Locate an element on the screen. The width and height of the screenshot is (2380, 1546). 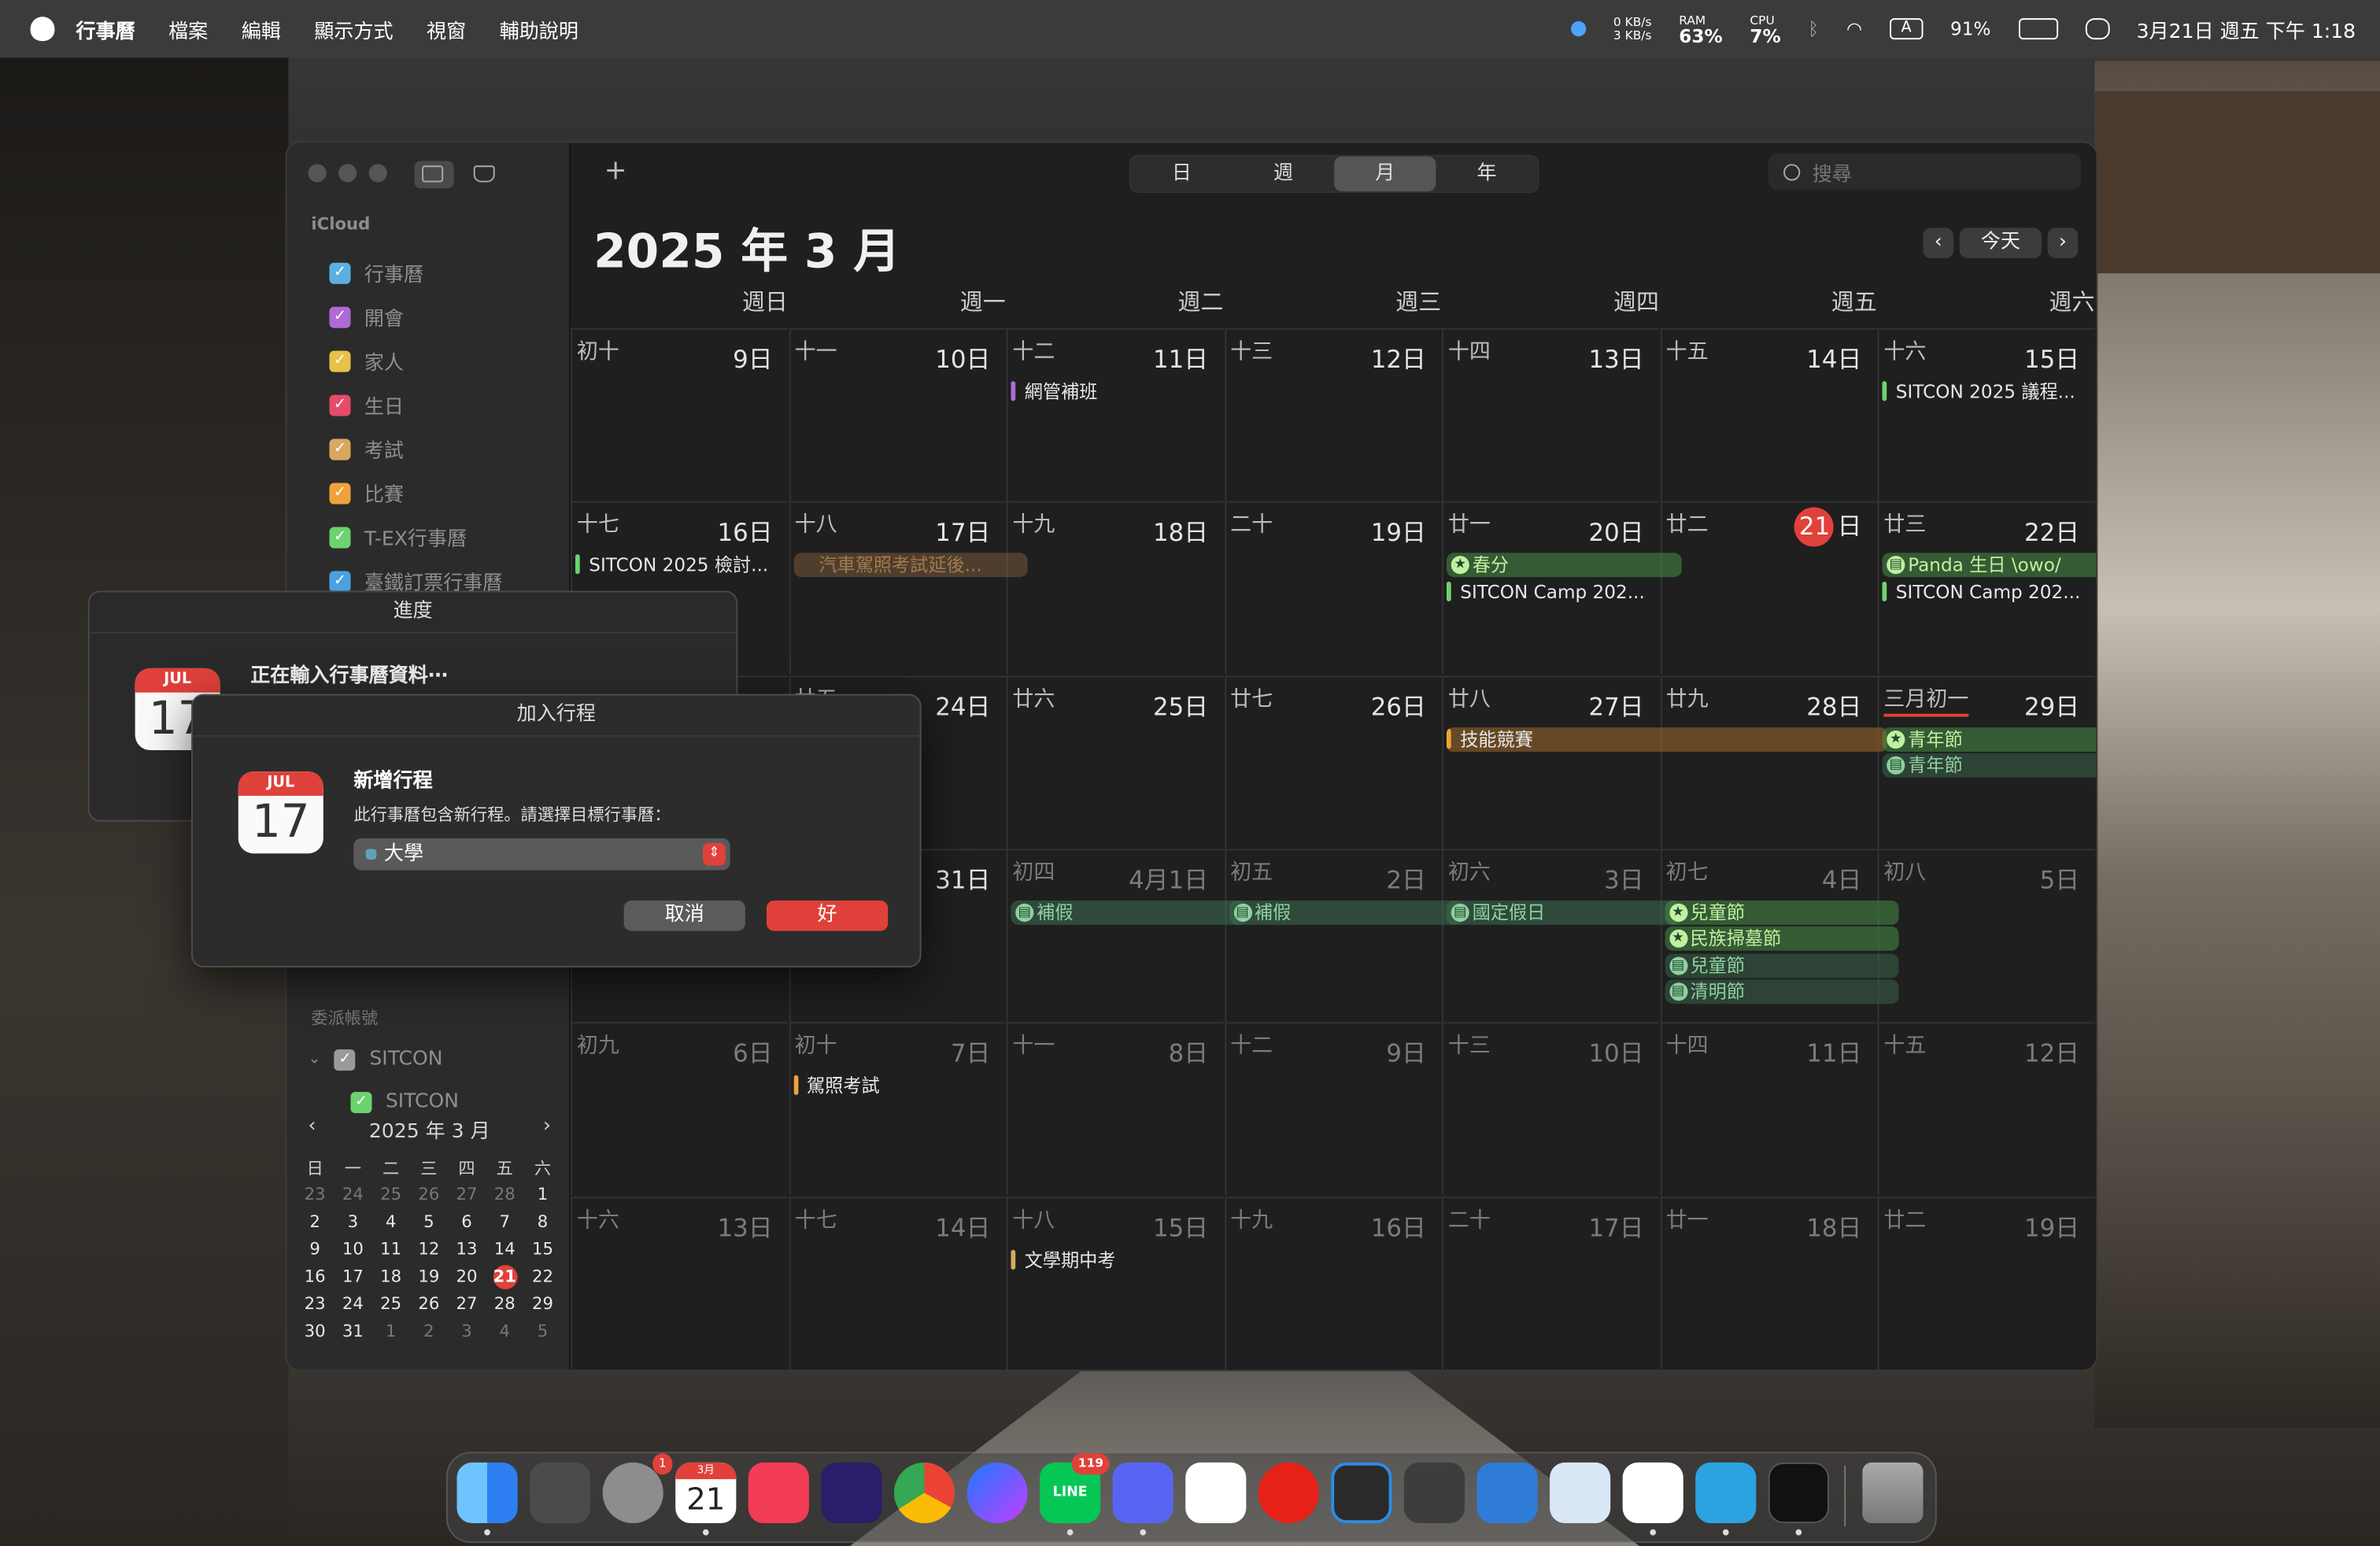
day-cell: 十九 16日 is located at coordinates (1333, 1283).